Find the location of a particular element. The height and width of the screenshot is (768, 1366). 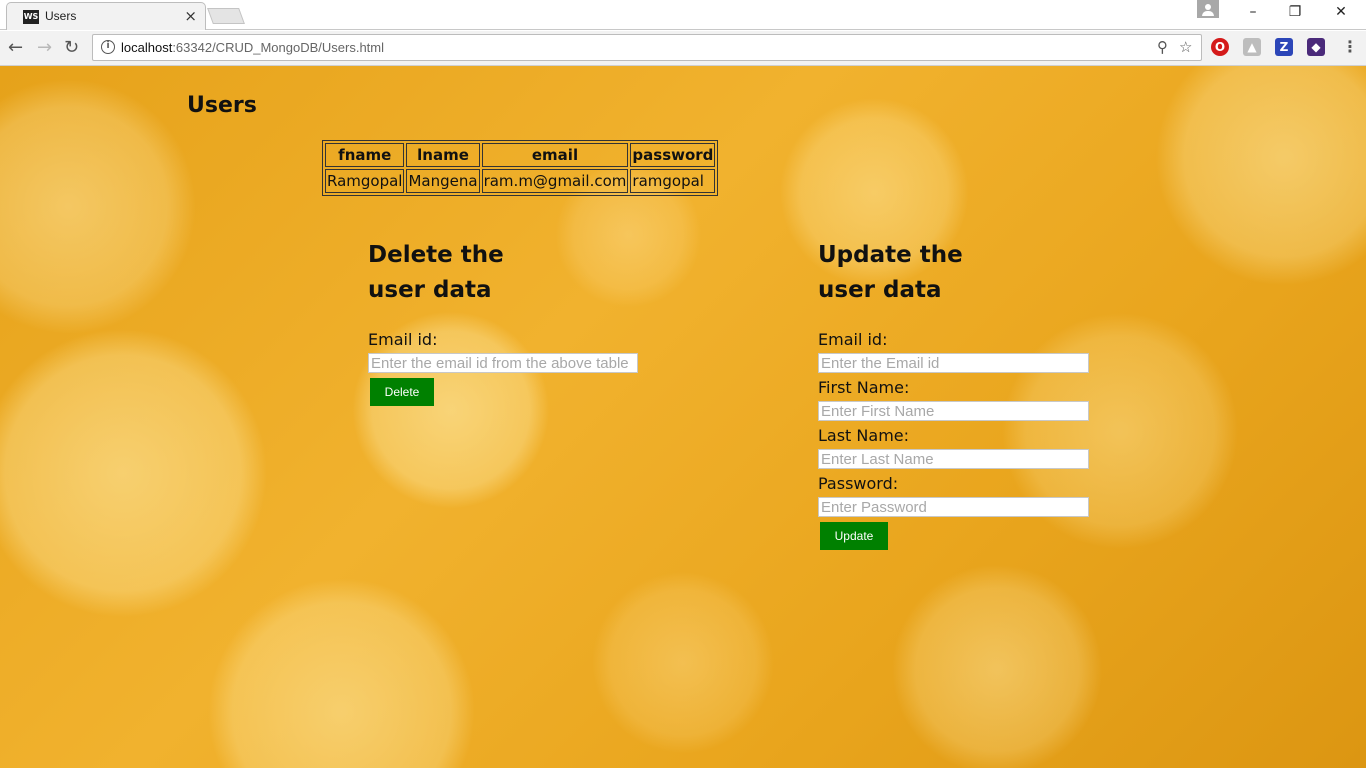

info-icon: i is located at coordinates (108, 47).